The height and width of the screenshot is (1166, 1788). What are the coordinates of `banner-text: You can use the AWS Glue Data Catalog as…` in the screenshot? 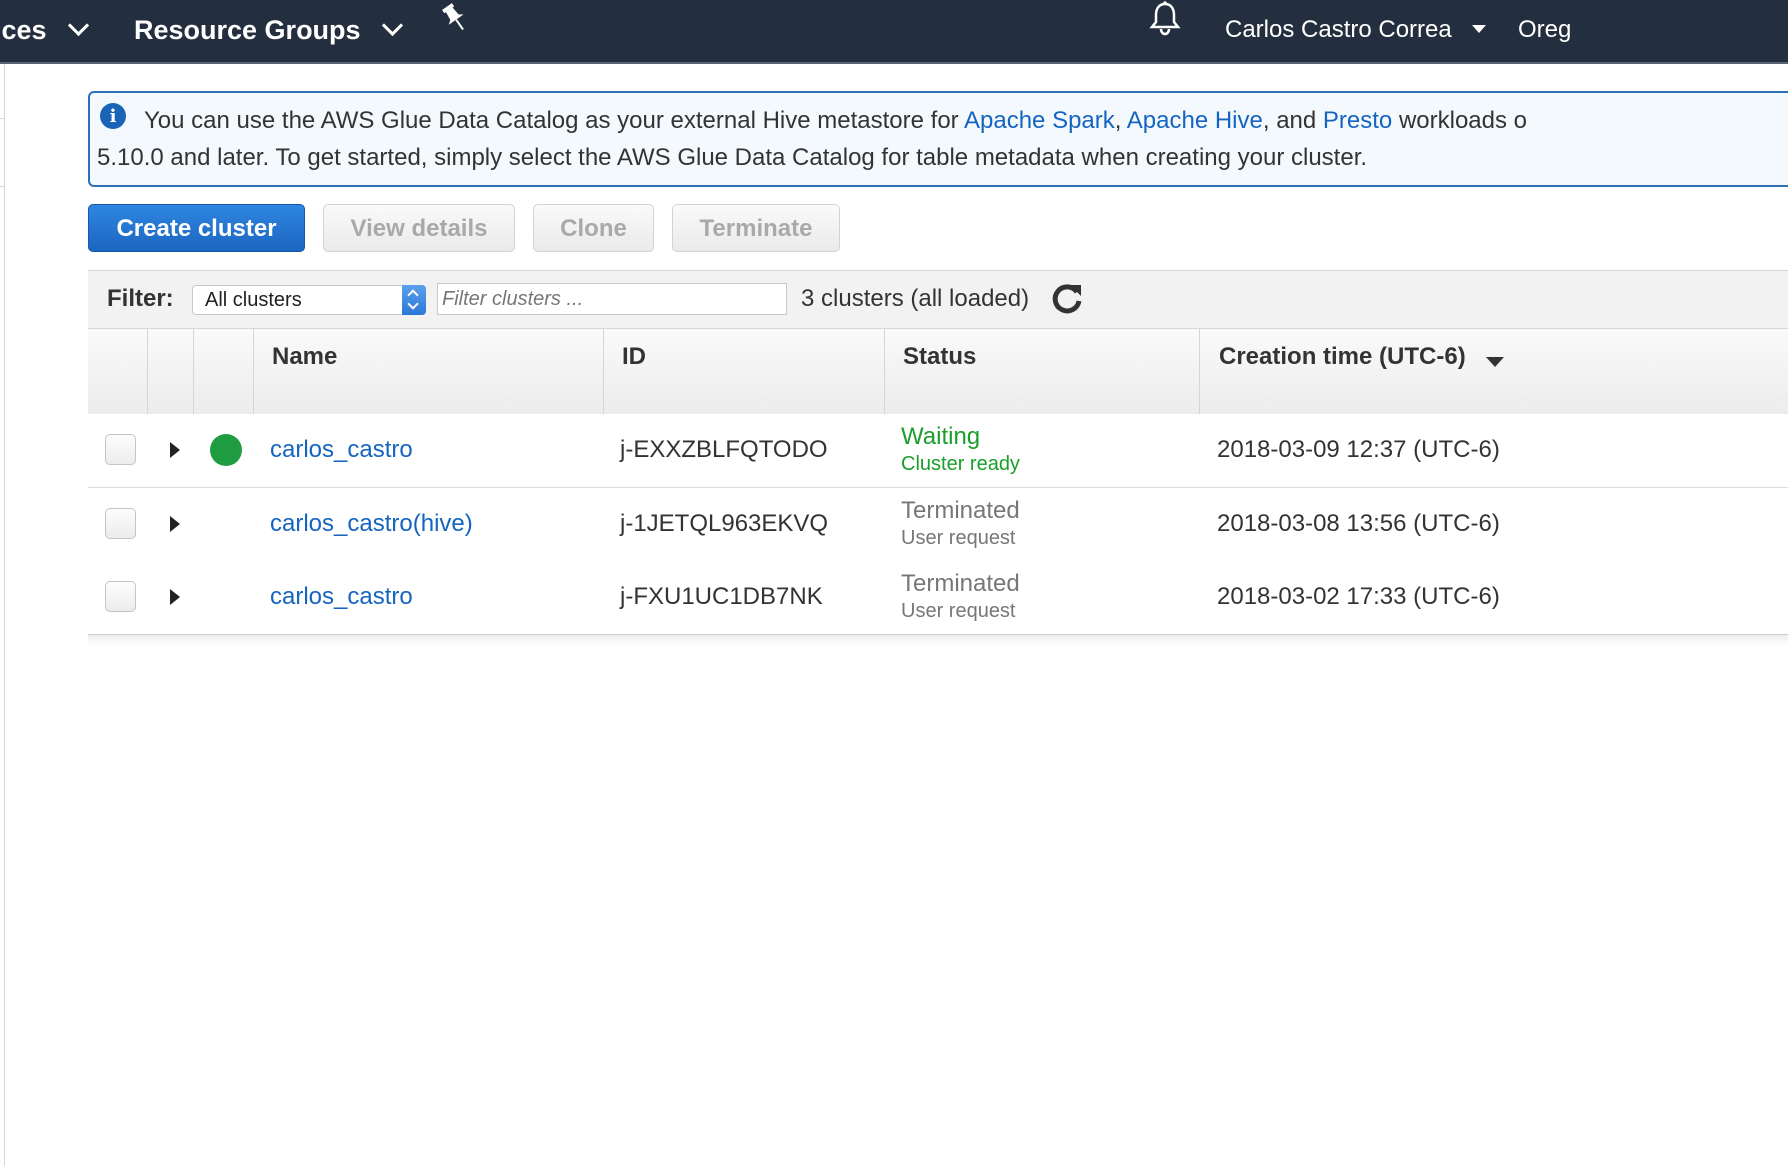 It's located at (554, 120).